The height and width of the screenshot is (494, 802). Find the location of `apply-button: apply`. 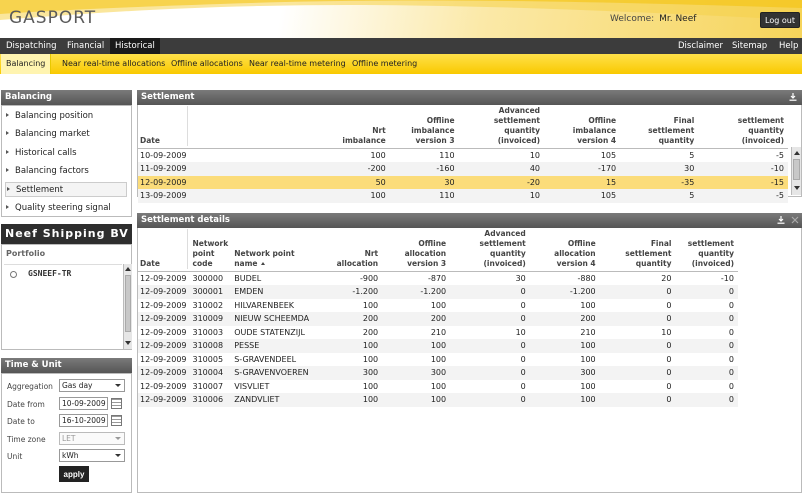

apply-button: apply is located at coordinates (74, 474).